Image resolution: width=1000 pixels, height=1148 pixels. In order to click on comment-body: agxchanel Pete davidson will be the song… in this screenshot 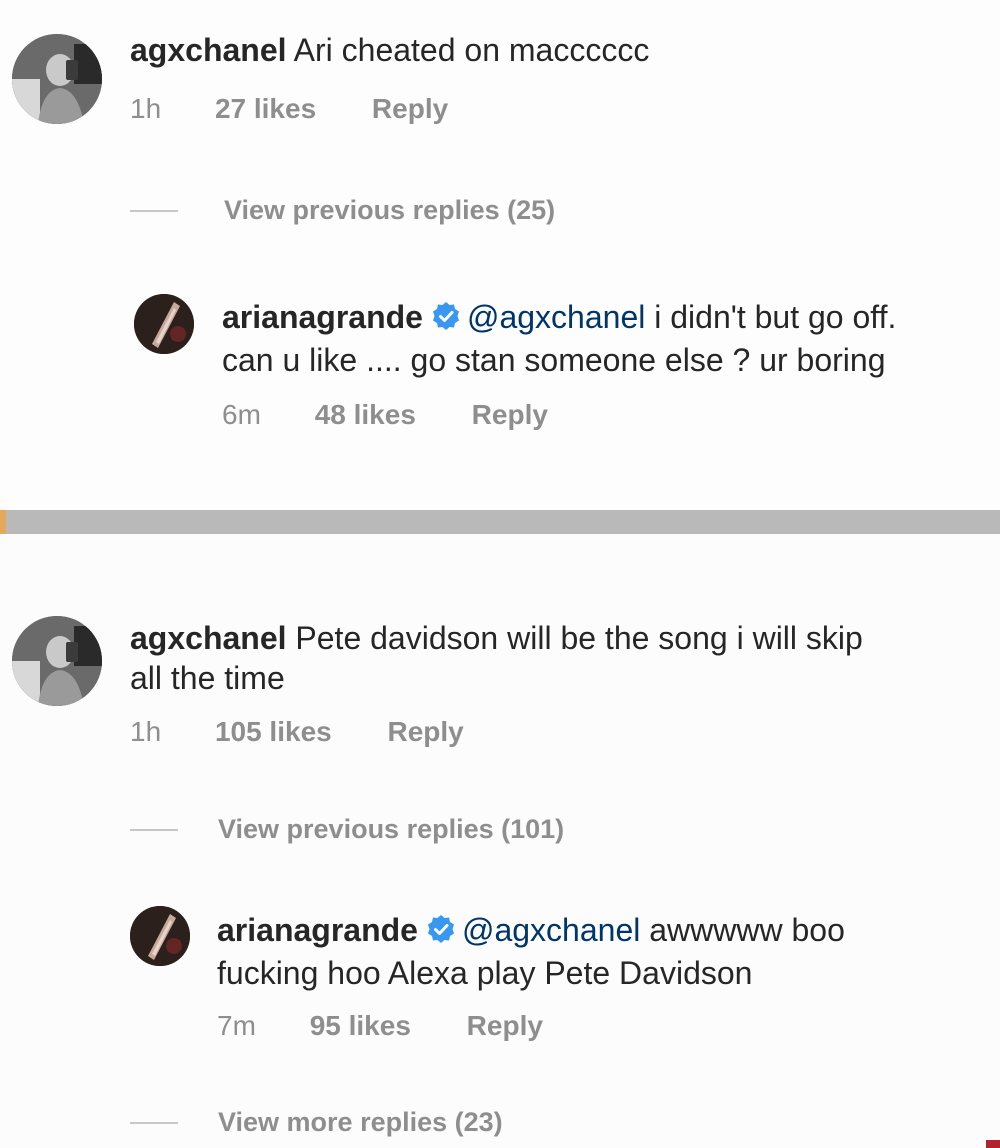, I will do `click(496, 658)`.